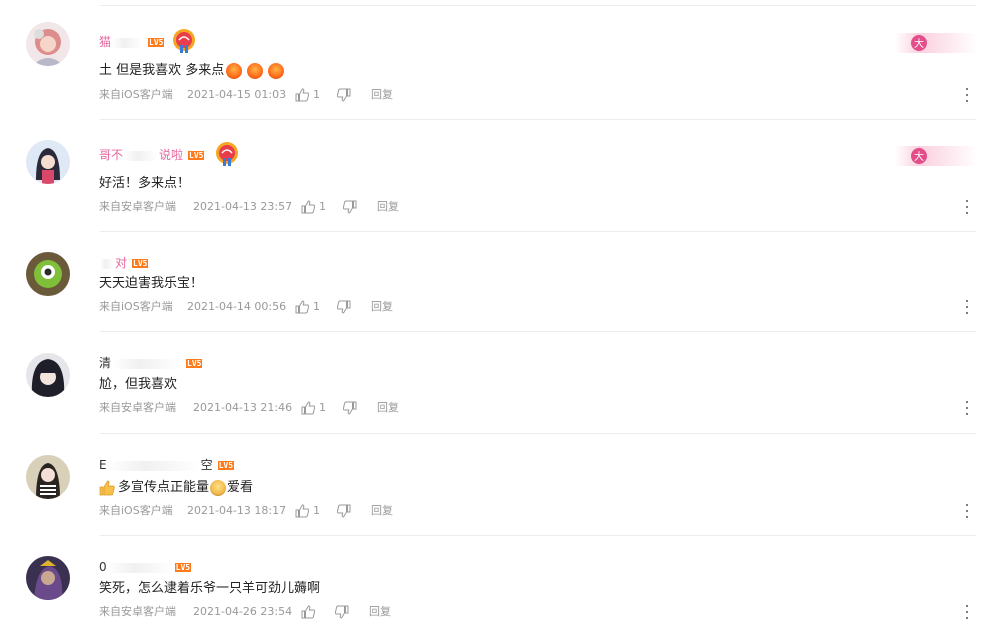  What do you see at coordinates (156, 465) in the screenshot?
I see `username: E空` at bounding box center [156, 465].